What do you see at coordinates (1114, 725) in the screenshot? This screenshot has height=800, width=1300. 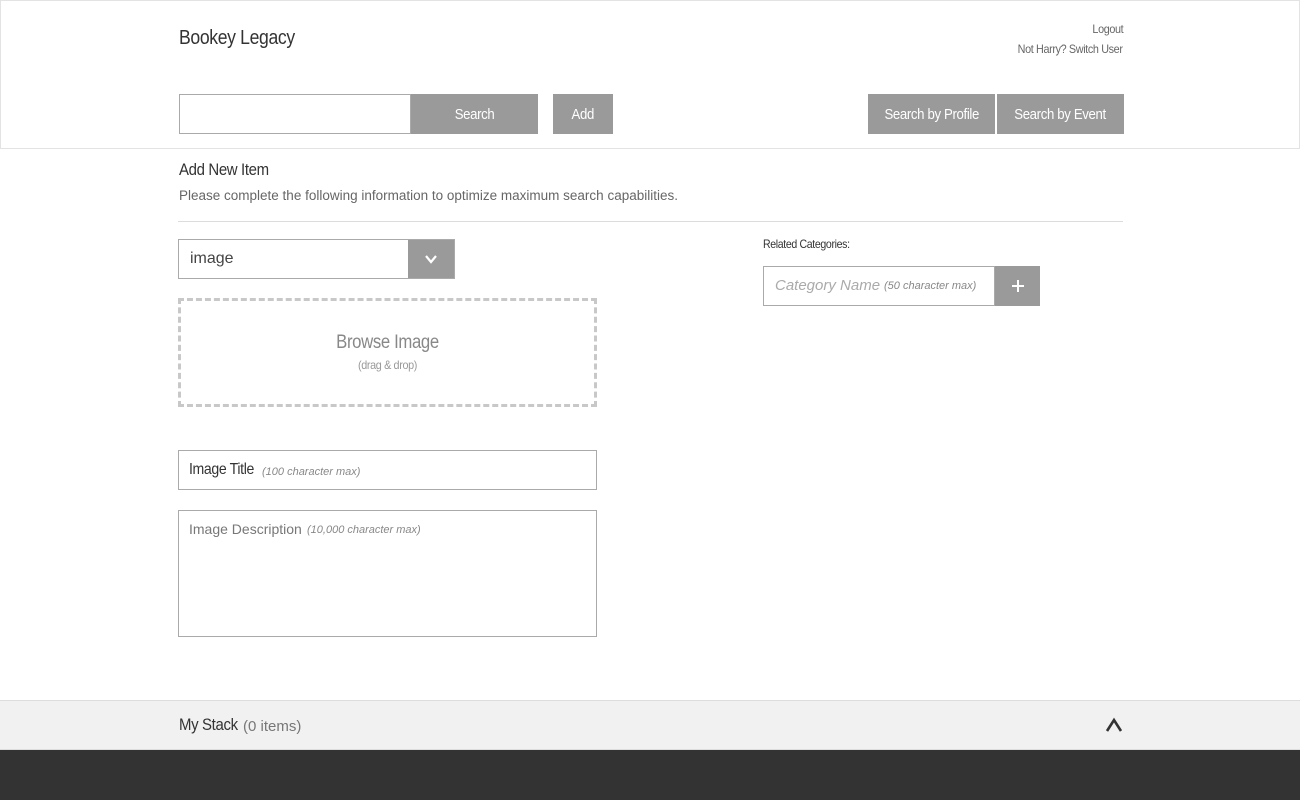 I see `chevron-up-icon` at bounding box center [1114, 725].